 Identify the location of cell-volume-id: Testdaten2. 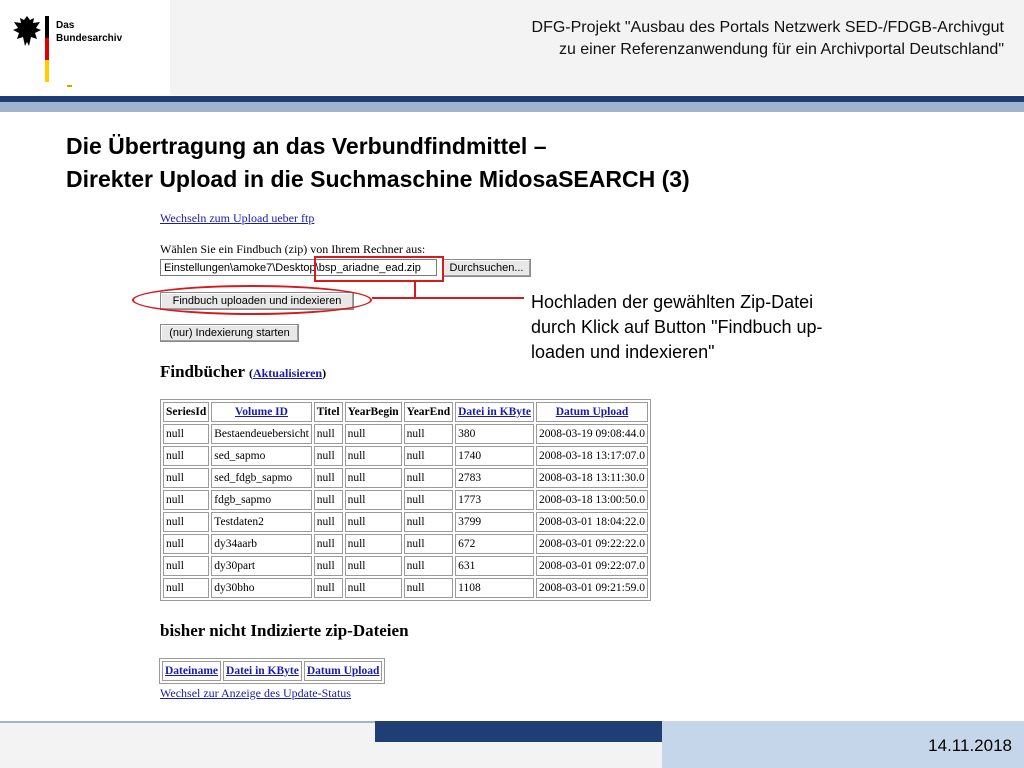
(261, 522).